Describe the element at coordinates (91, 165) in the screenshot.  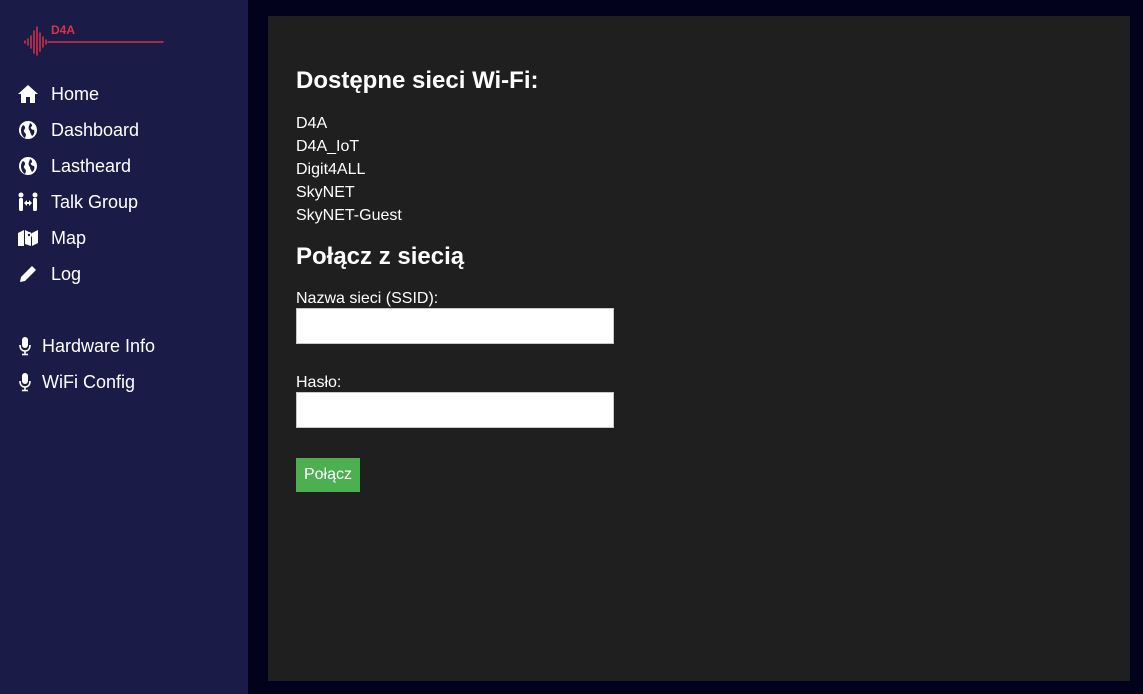
I see `sidebar-item-label: Lastheard` at that location.